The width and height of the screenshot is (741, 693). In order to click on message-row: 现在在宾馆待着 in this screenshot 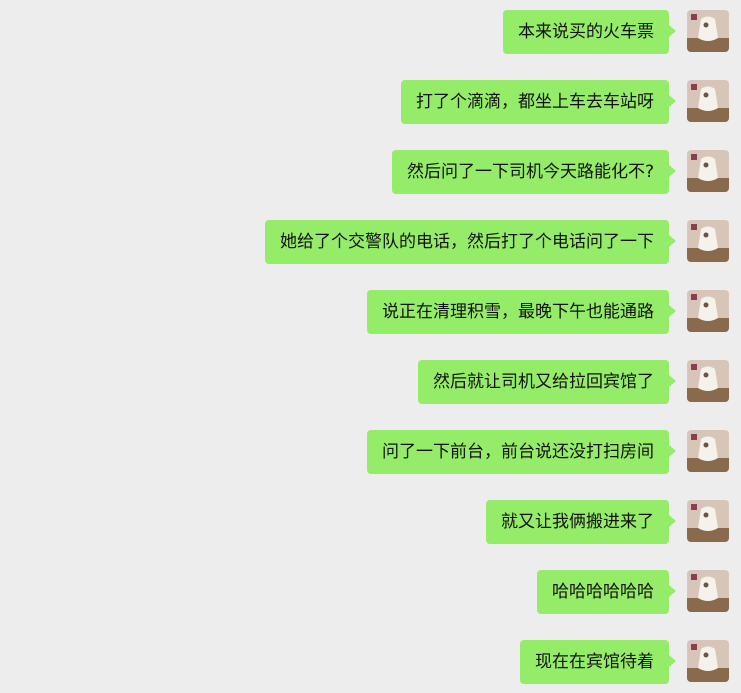, I will do `click(624, 662)`.